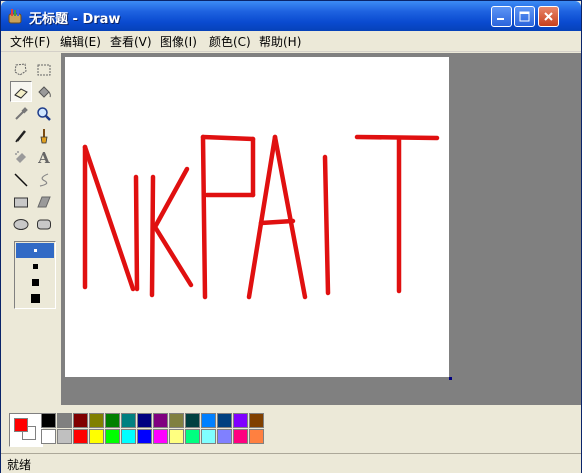  I want to click on maximize-icon, so click(524, 16).